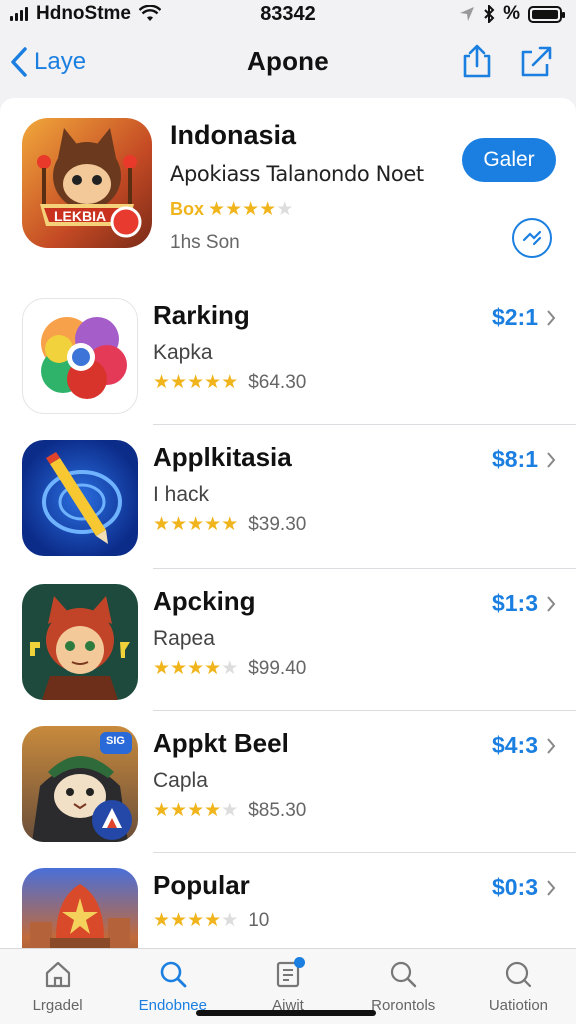 This screenshot has height=1024, width=576. What do you see at coordinates (288, 511) in the screenshot?
I see `list-item: Applkitasia I hack ★★★★★ $39.30 $8:1` at bounding box center [288, 511].